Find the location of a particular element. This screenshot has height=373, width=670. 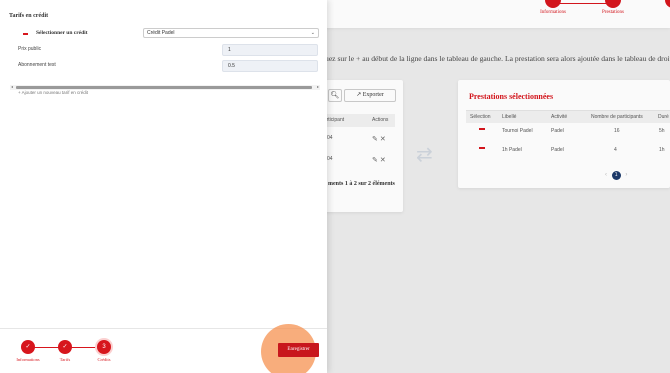

credit-select-row: Sélectionner un crédit Crédit Padel ⌄ is located at coordinates (165, 34).